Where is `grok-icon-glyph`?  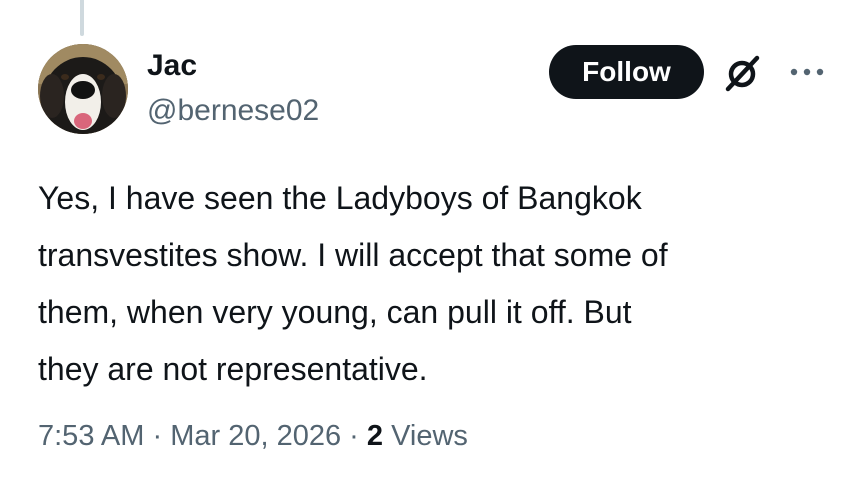
grok-icon-glyph is located at coordinates (742, 73).